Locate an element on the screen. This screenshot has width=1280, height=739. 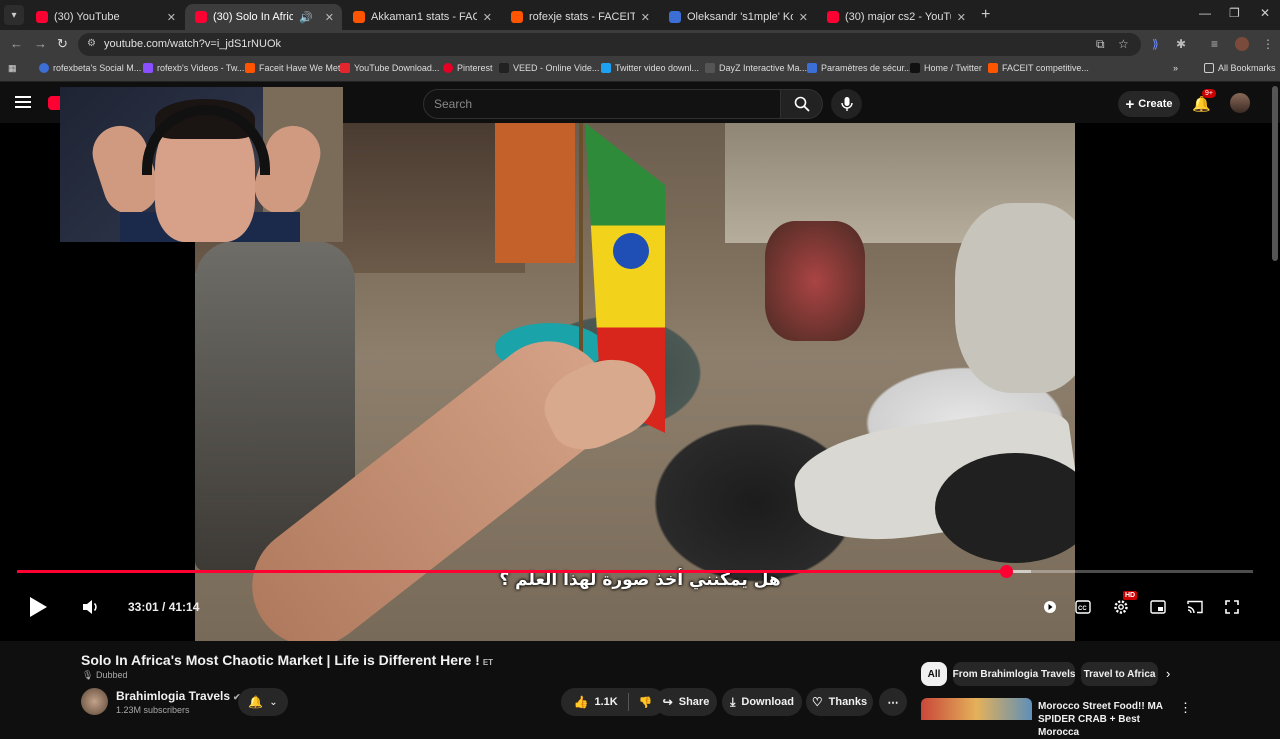
menu-hamburger-icon is located at coordinates (23, 102).